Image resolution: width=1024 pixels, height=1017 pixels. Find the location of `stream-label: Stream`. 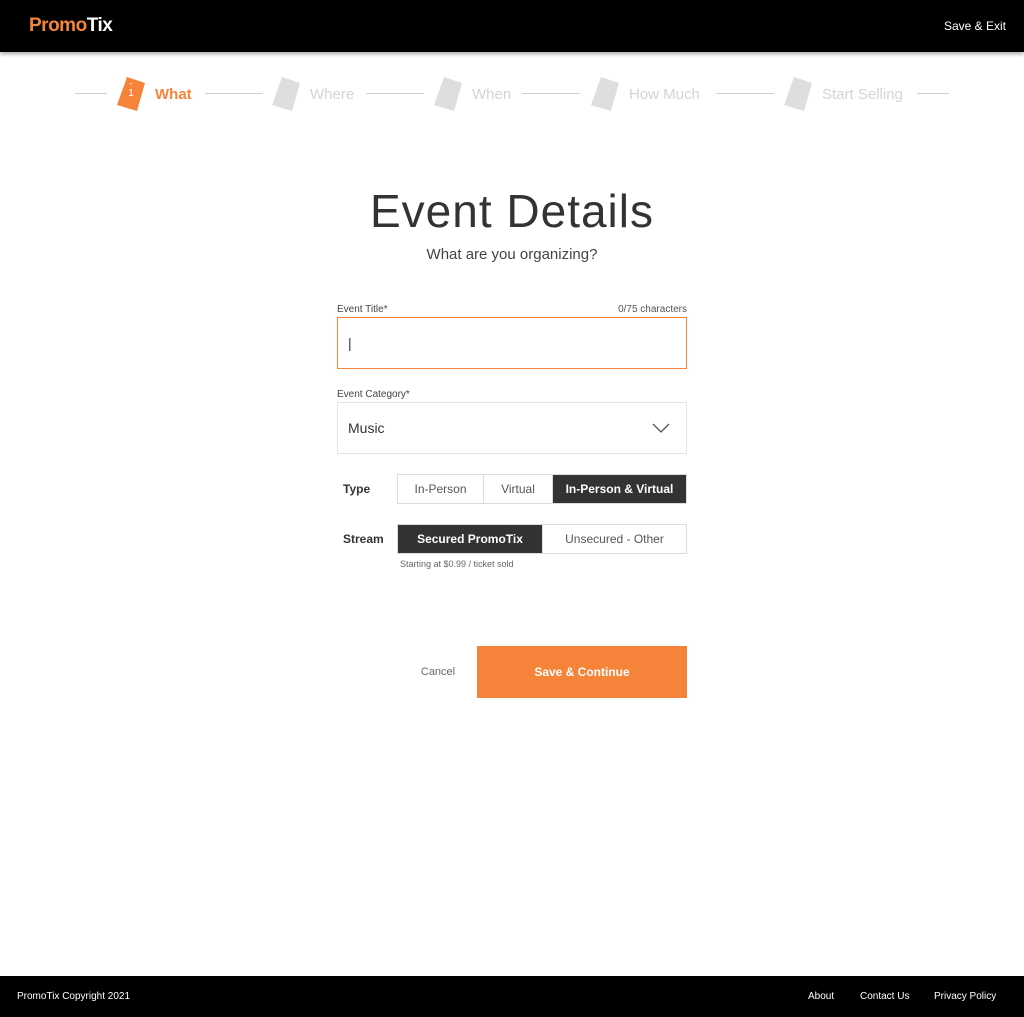

stream-label: Stream is located at coordinates (363, 539).